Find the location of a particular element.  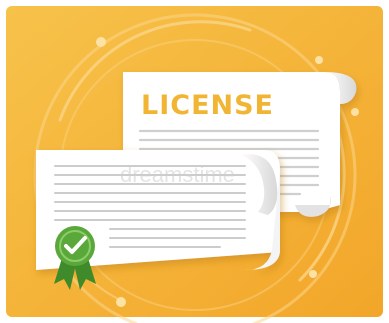

watermark-text: dreamstime is located at coordinates (177, 174).